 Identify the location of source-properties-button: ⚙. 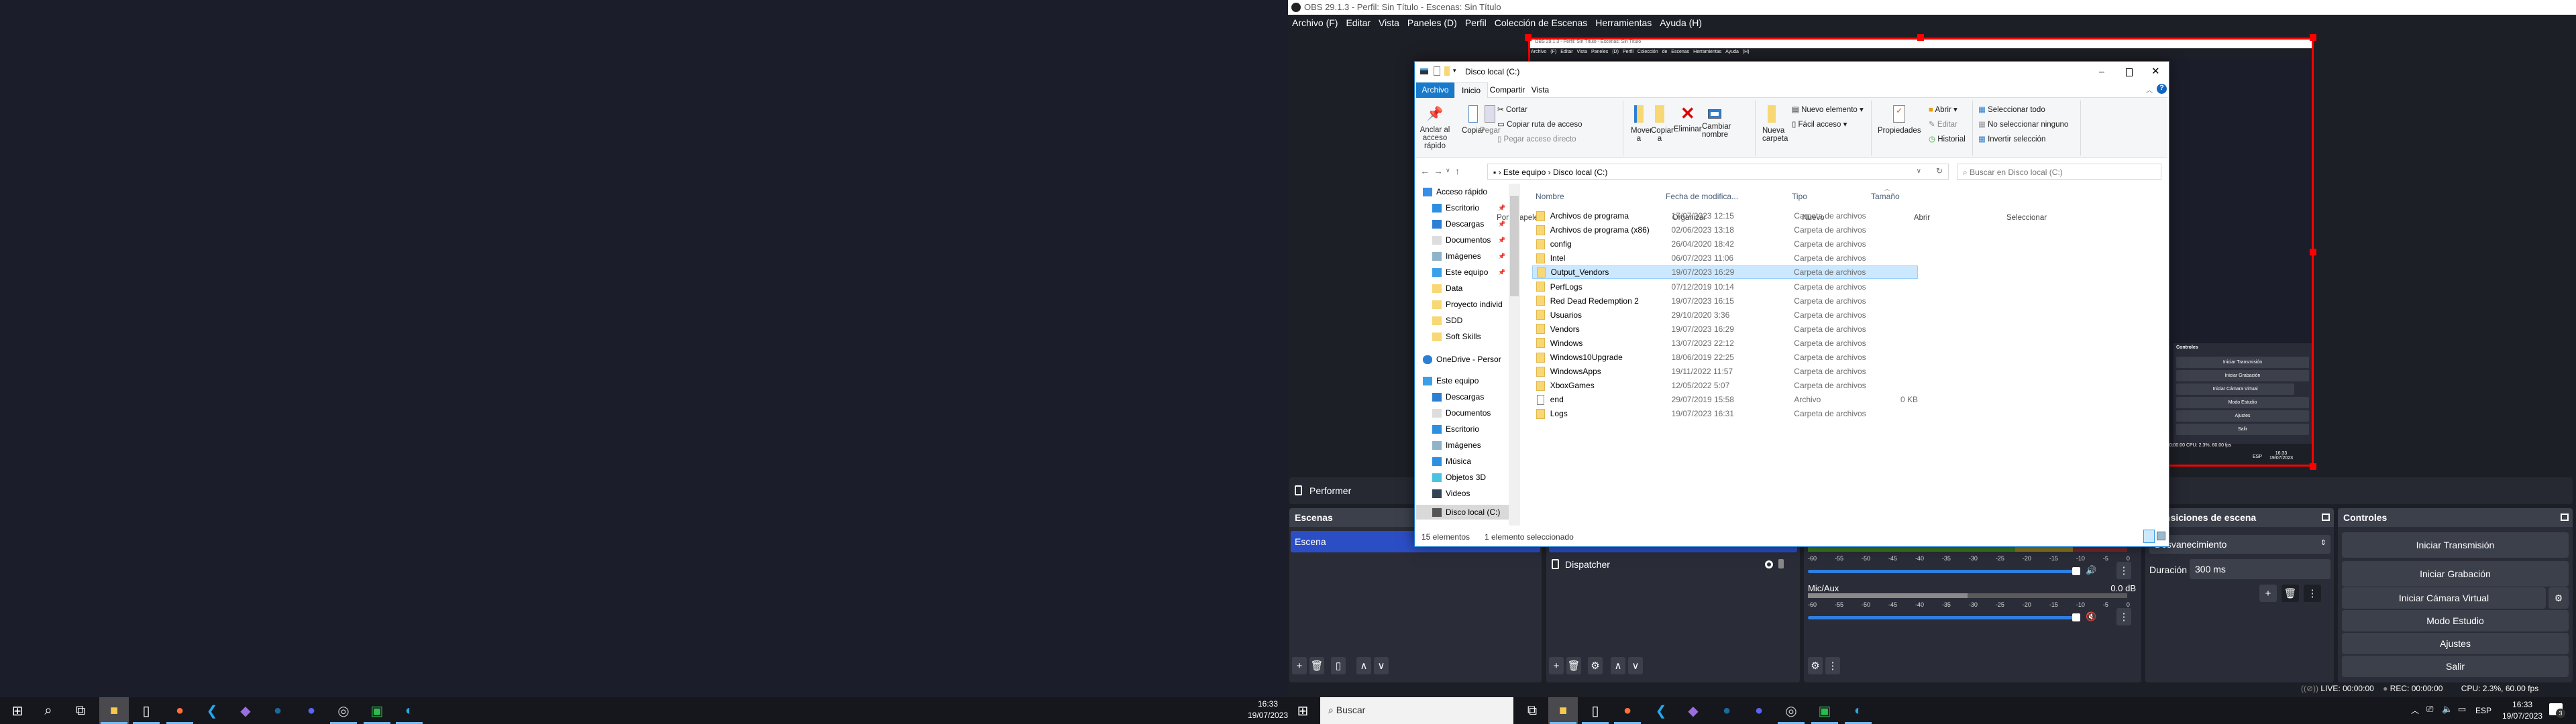
(1595, 665).